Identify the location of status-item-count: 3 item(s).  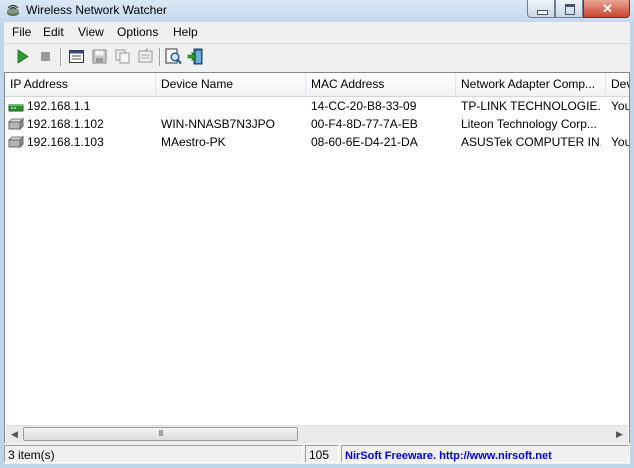
(153, 454).